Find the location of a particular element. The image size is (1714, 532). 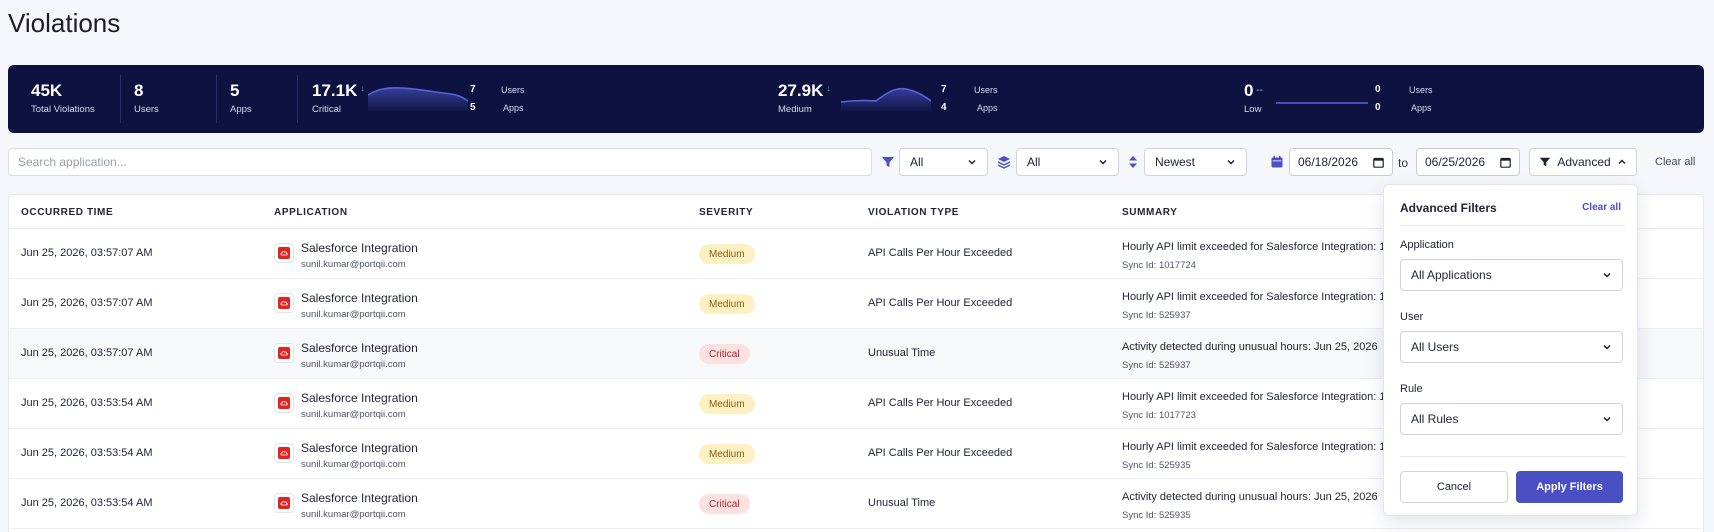

panel-title: Advanced Filters is located at coordinates (1448, 208).